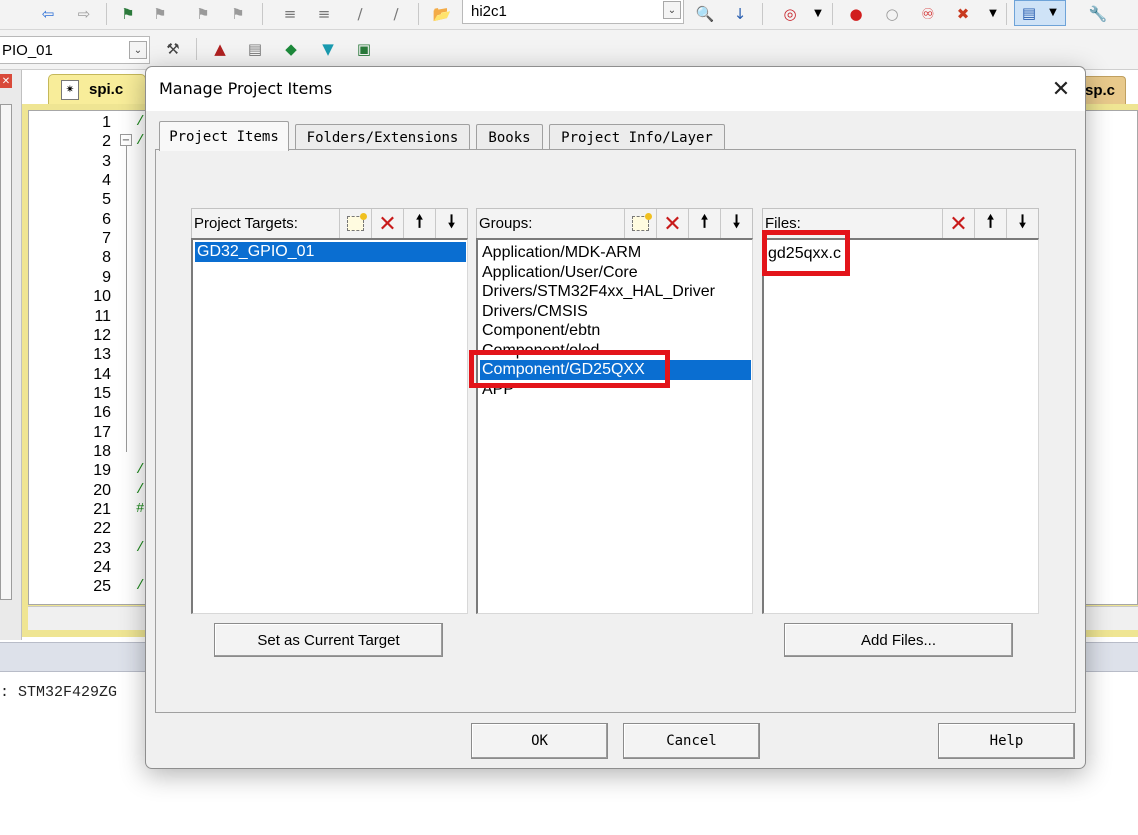 The image size is (1138, 835). Describe the element at coordinates (203, 14) in the screenshot. I see `next-bookmark-icon: ⚑` at that location.